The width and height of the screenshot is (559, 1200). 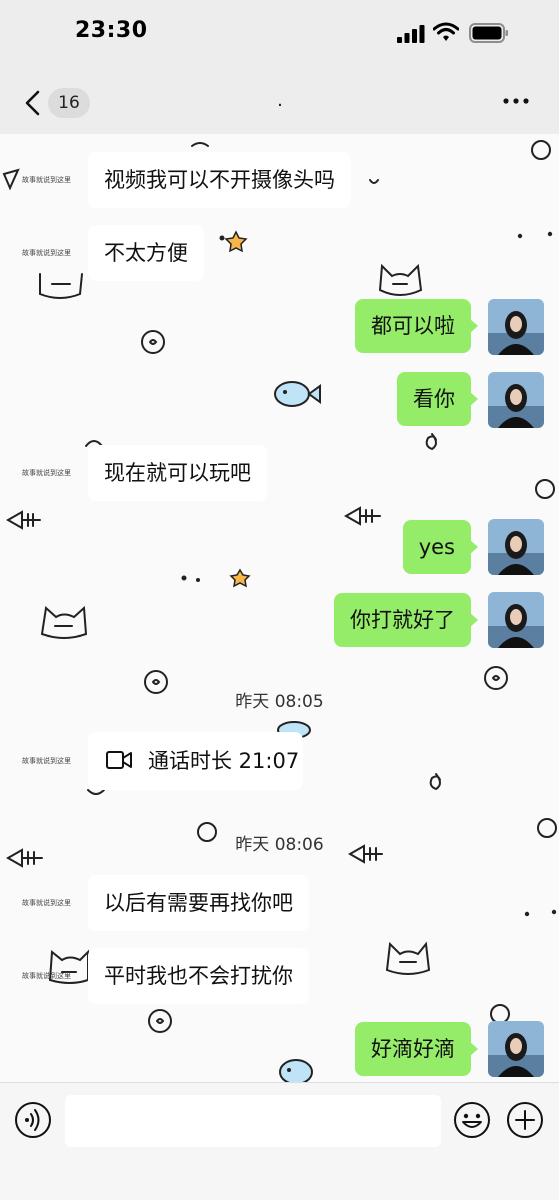 What do you see at coordinates (146, 253) in the screenshot?
I see `message-bubble-received: 不太方便` at bounding box center [146, 253].